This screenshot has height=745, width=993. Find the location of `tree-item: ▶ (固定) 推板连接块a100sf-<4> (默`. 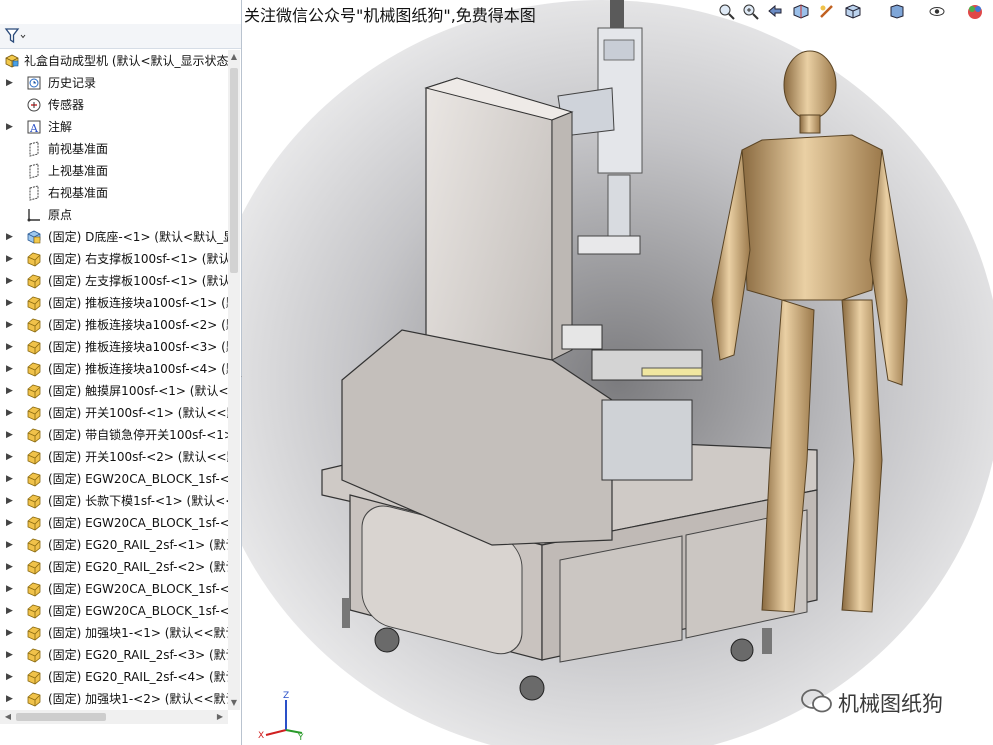

tree-item: ▶ (固定) 推板连接块a100sf-<4> (默 is located at coordinates (114, 369).